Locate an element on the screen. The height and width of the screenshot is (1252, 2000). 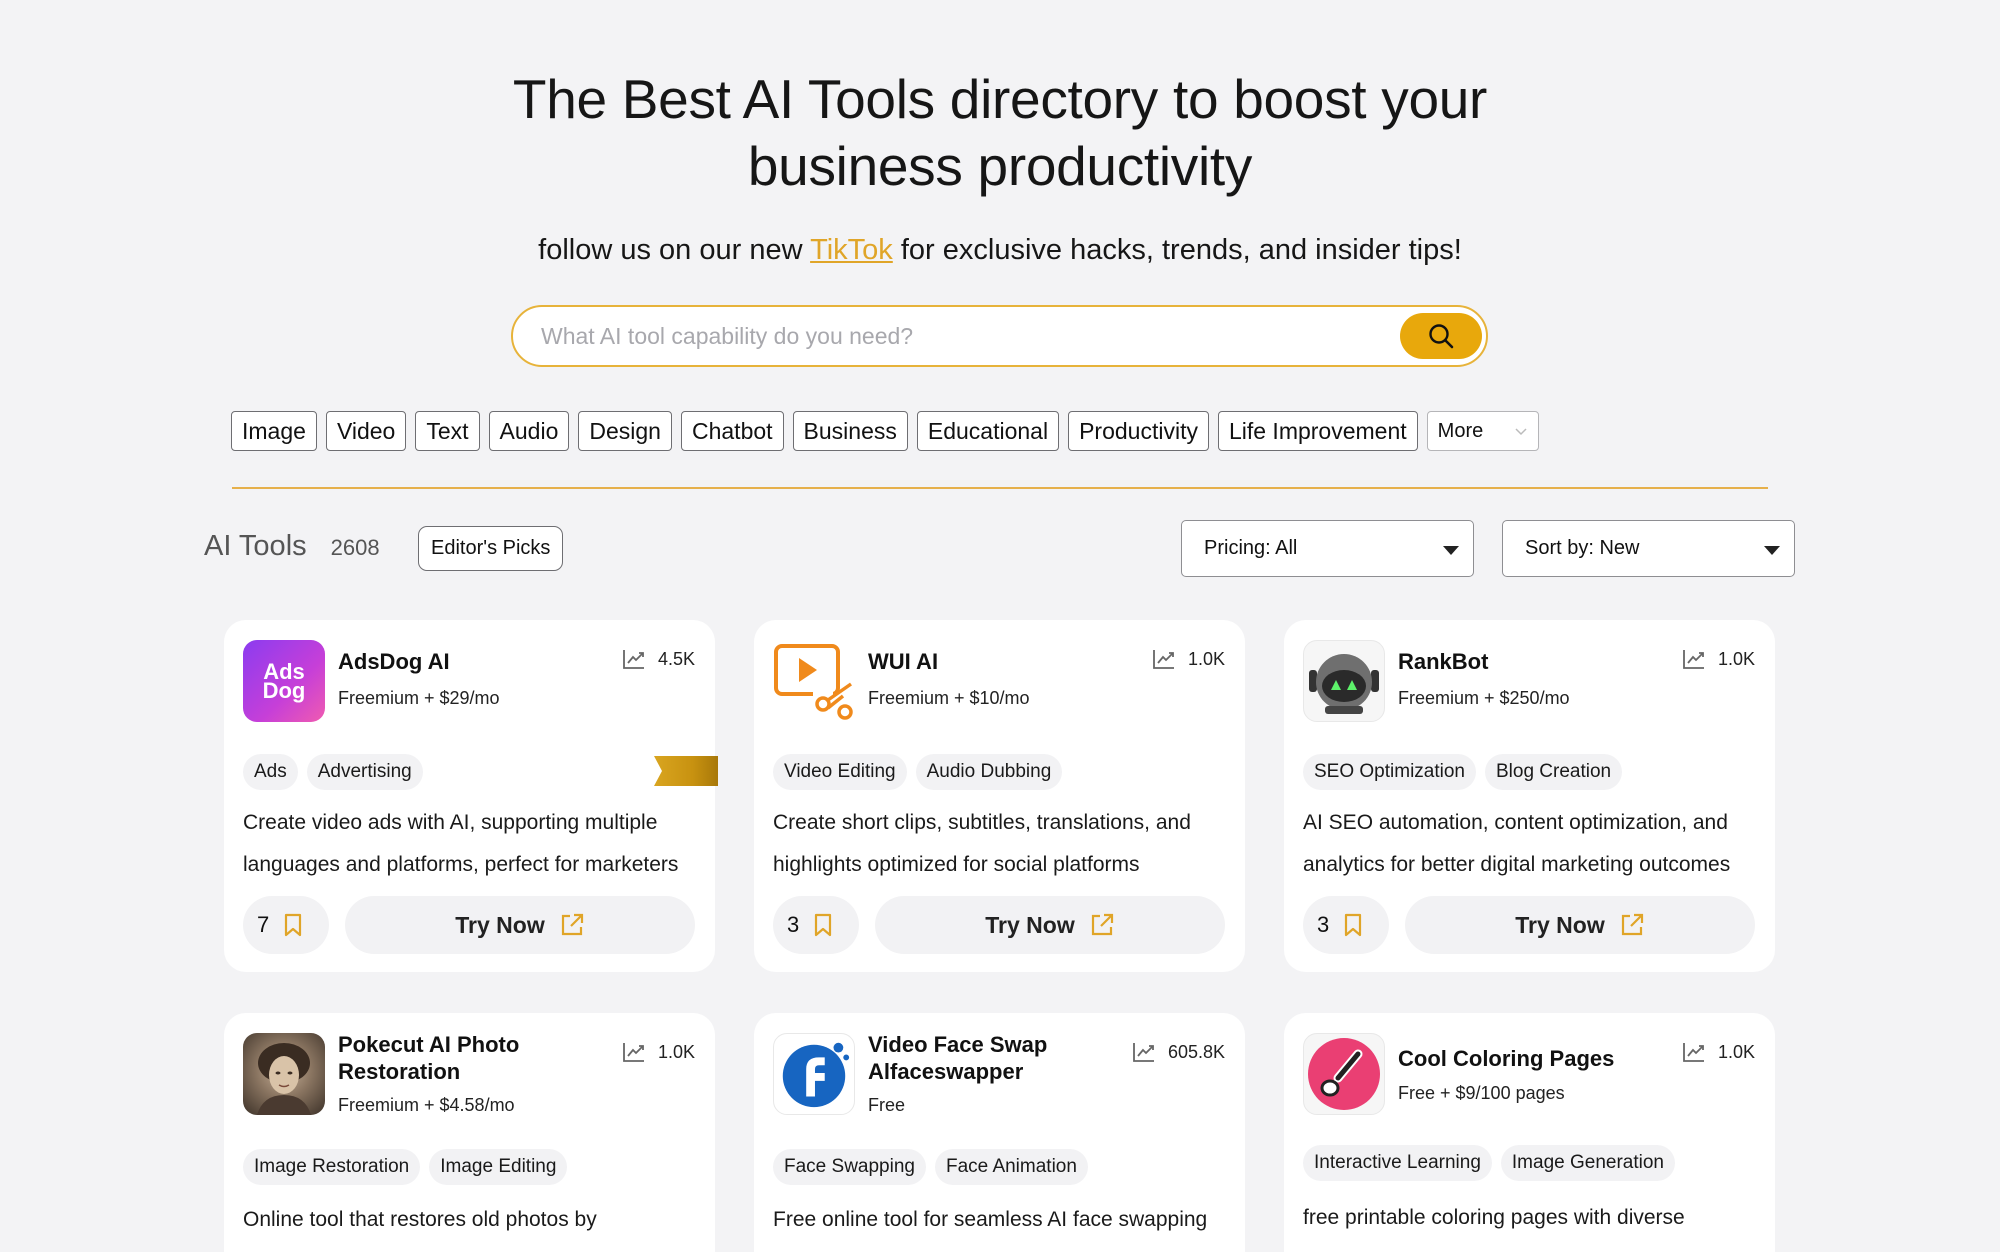
bookmark-button: 7 is located at coordinates (286, 925).